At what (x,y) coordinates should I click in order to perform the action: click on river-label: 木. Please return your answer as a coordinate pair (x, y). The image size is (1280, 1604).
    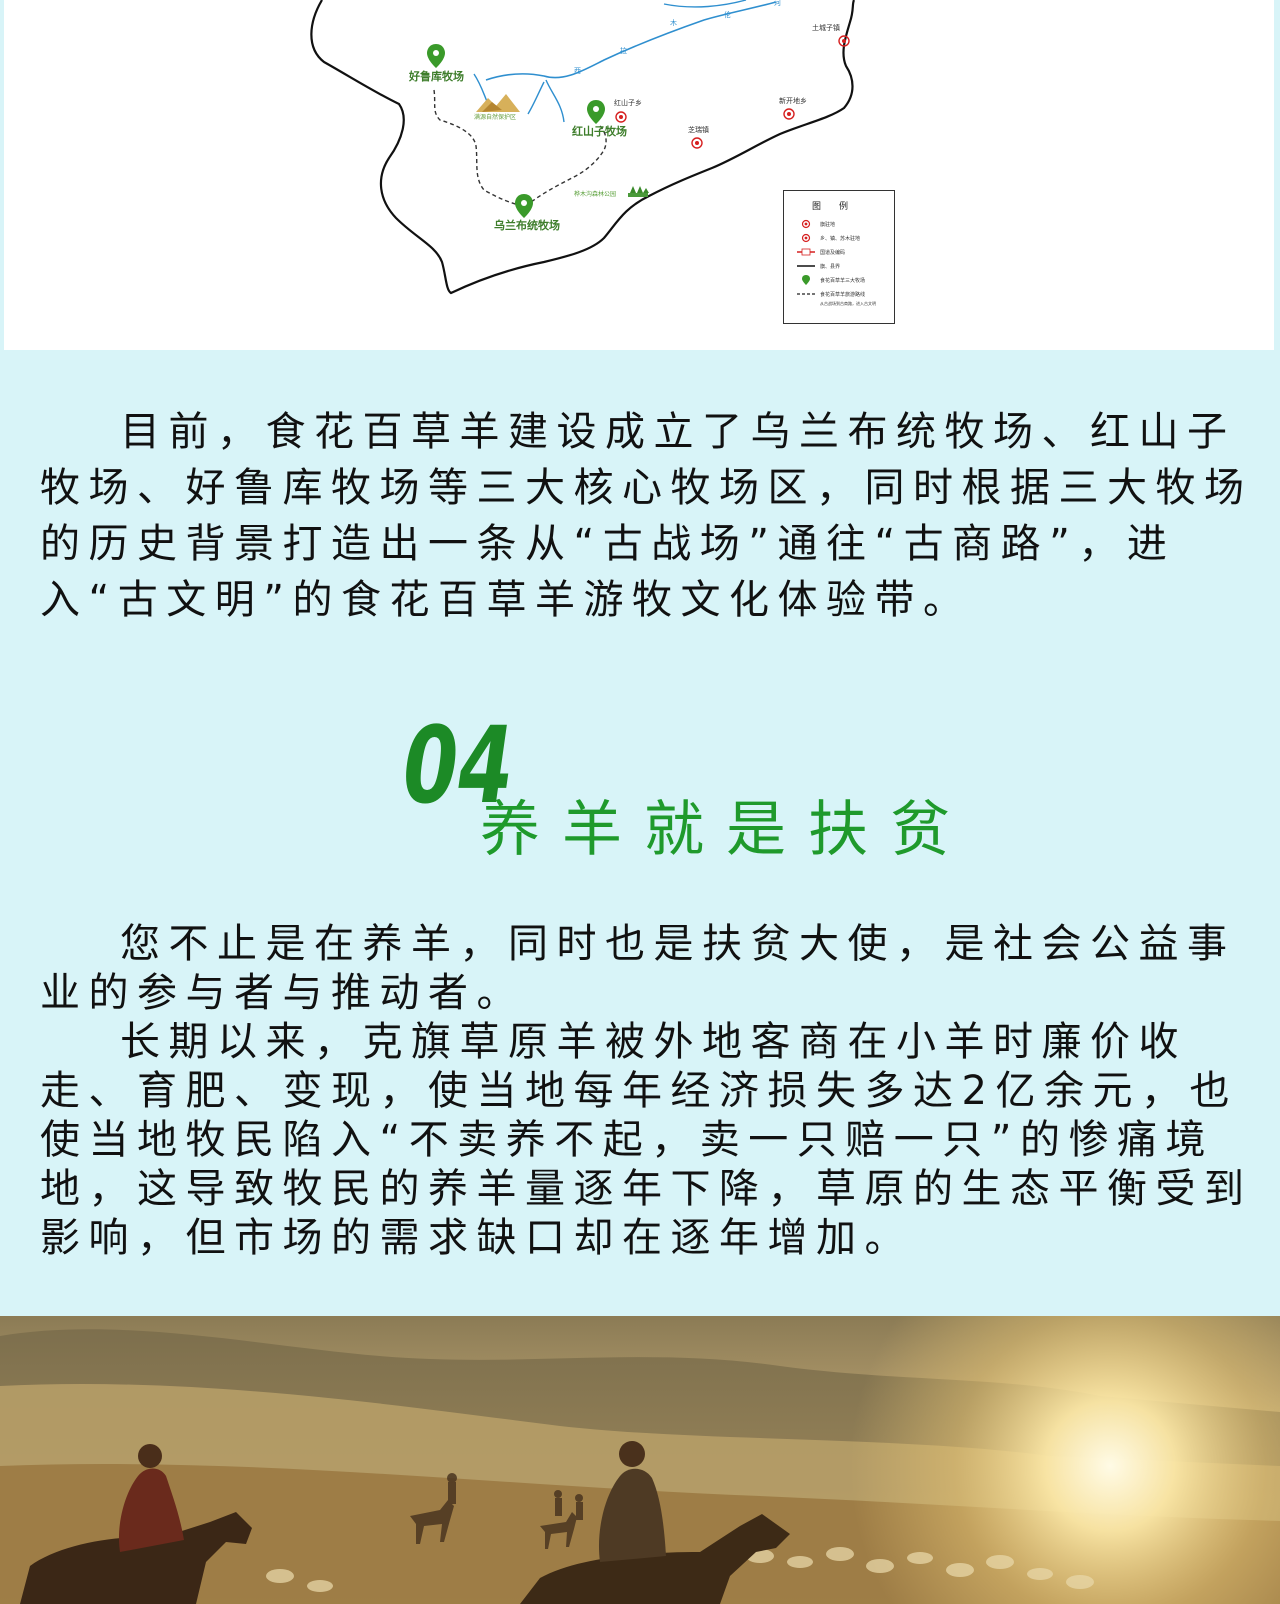
    Looking at the image, I should click on (673, 23).